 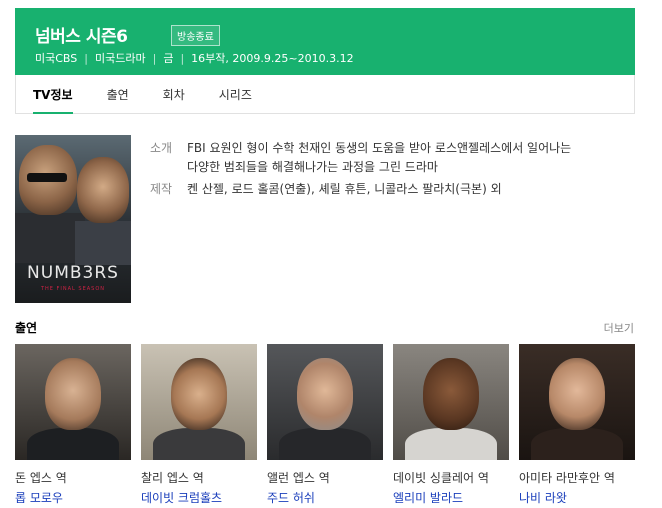 What do you see at coordinates (298, 478) in the screenshot?
I see `cast-role: 앨런 엡스 역` at bounding box center [298, 478].